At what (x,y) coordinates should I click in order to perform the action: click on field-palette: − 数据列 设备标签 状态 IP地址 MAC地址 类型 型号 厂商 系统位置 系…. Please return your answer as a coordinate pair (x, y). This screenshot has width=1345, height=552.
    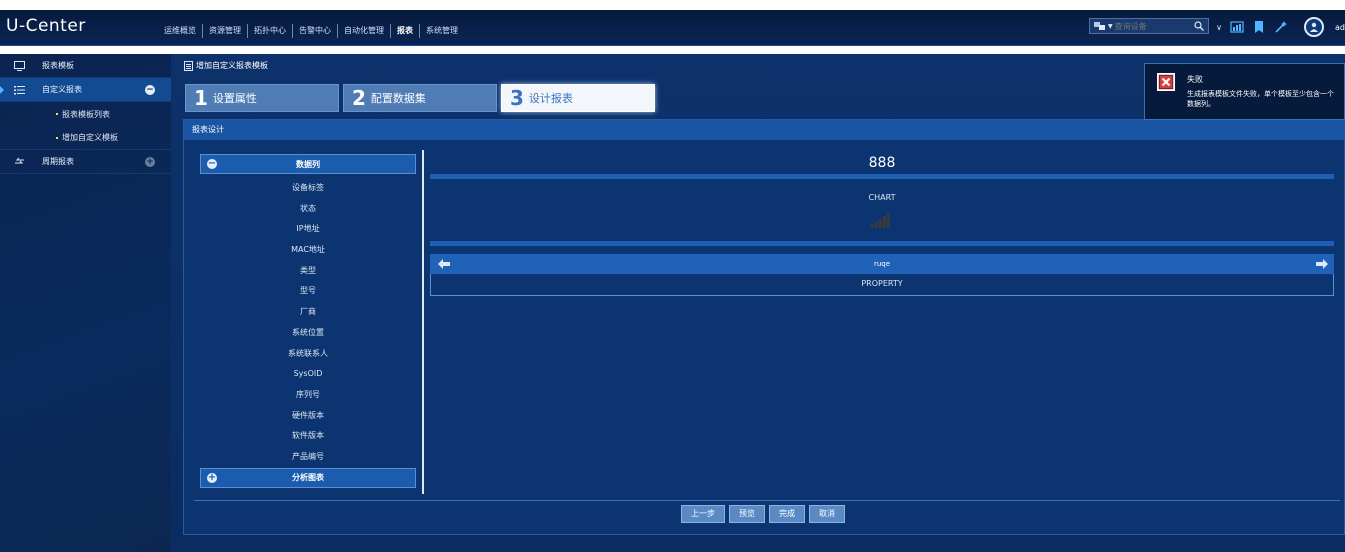
    Looking at the image, I should click on (308, 321).